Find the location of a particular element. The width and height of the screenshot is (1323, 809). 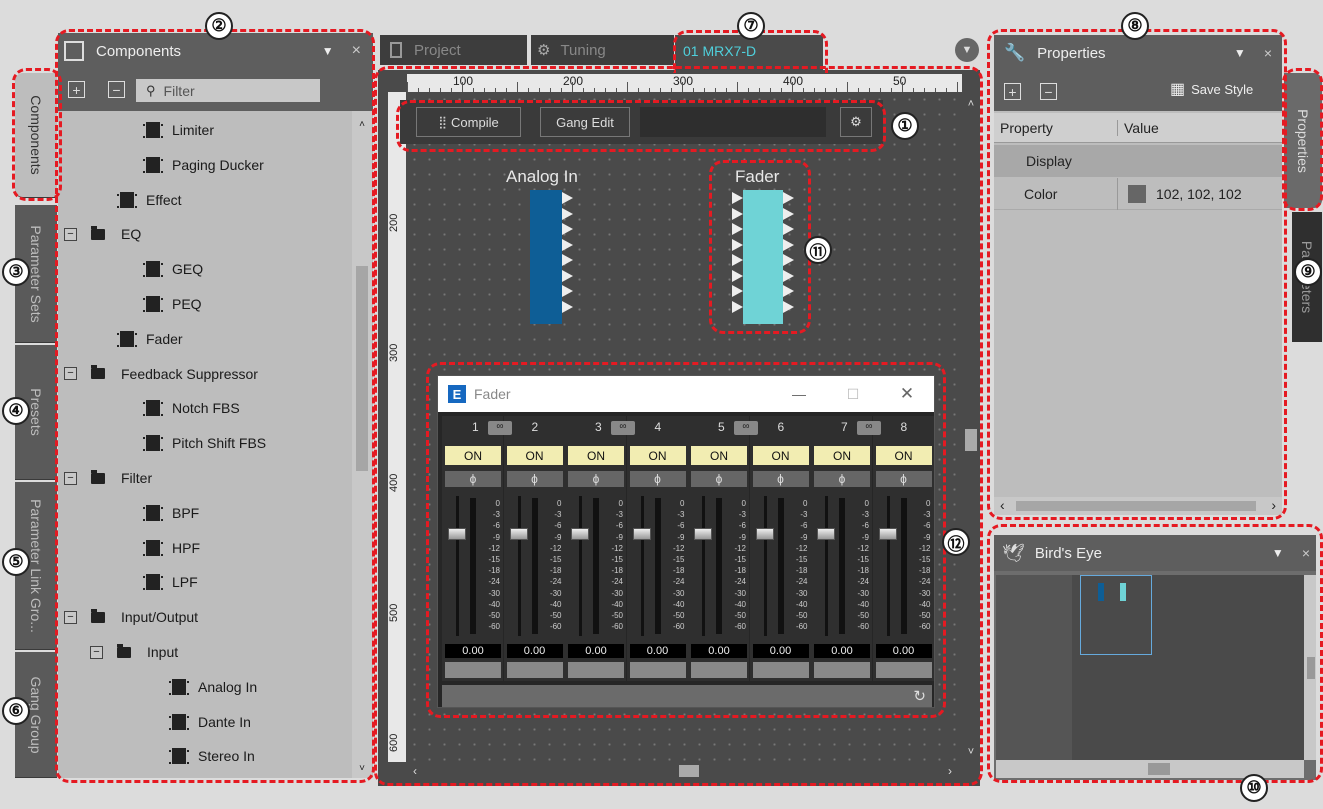

expand-all-button: + is located at coordinates (1012, 91).